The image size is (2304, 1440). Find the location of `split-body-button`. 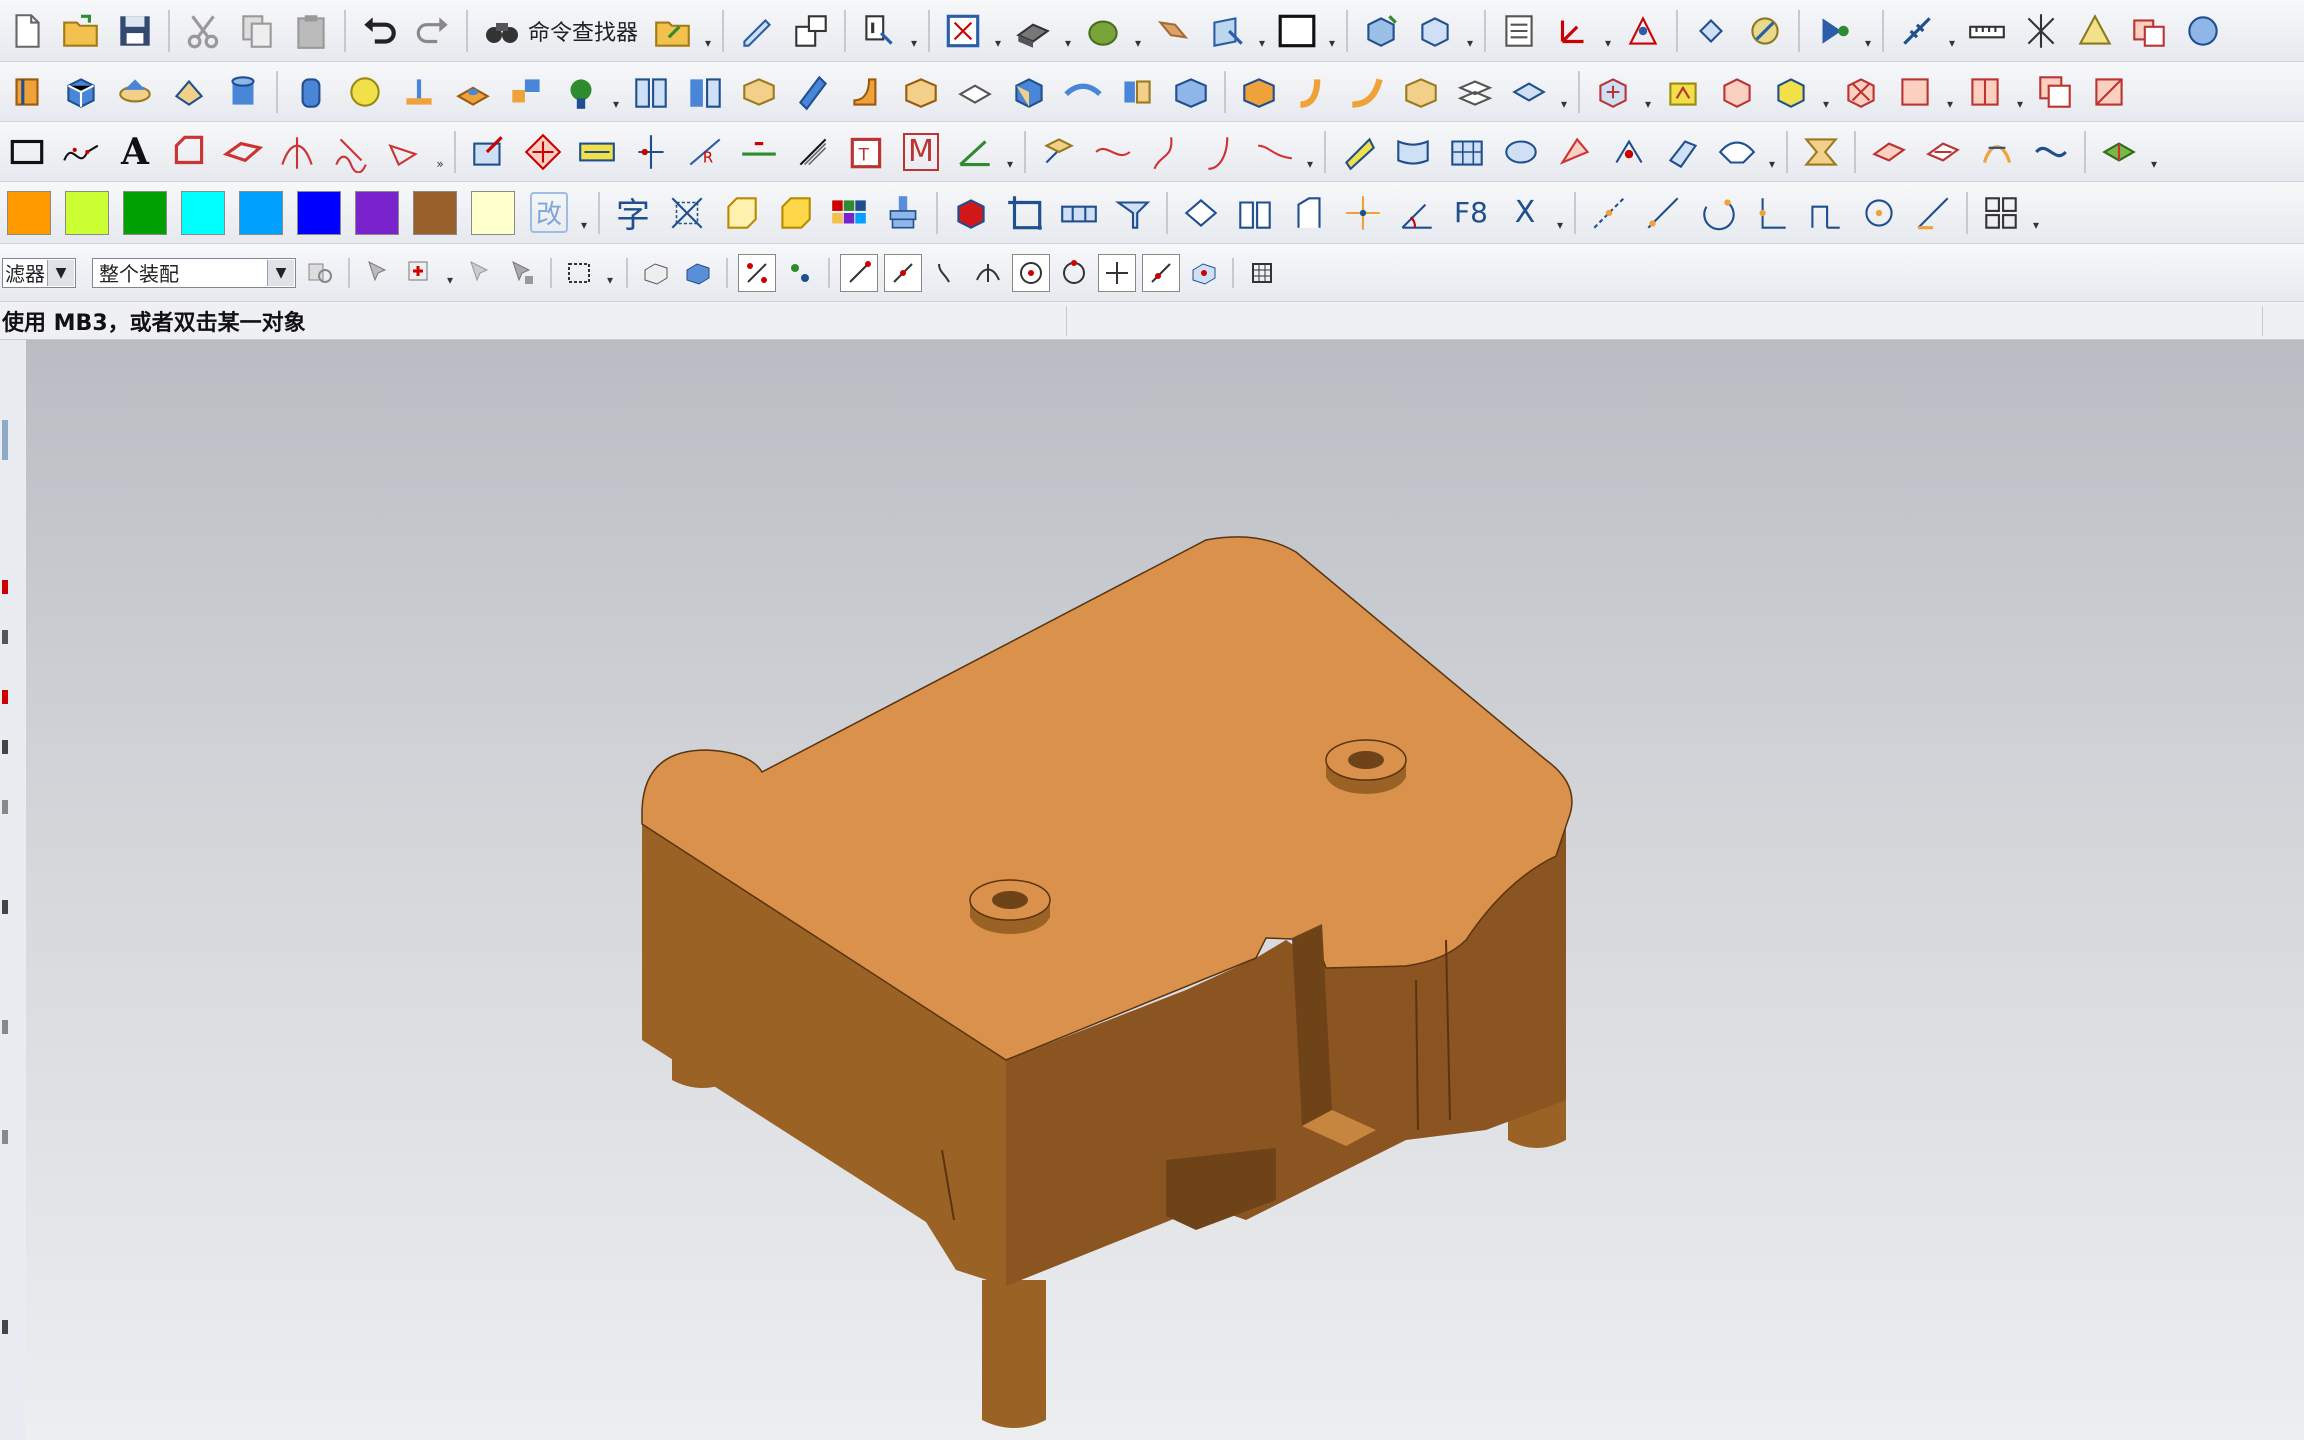

split-body-button is located at coordinates (1137, 92).